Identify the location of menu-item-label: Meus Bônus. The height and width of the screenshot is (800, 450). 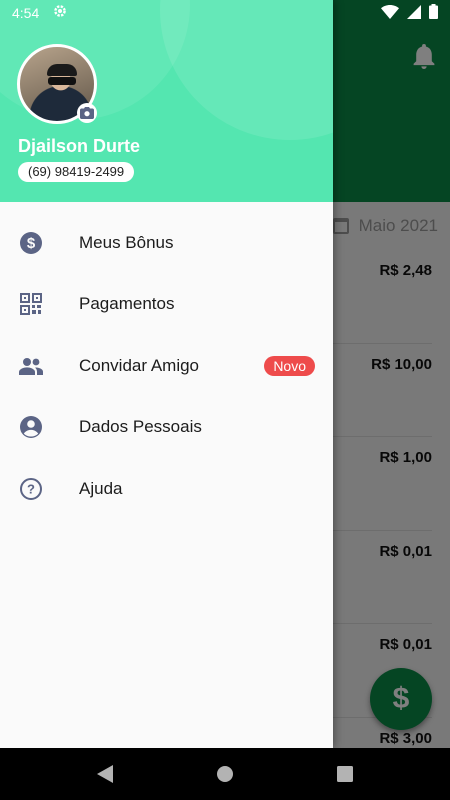
(126, 242).